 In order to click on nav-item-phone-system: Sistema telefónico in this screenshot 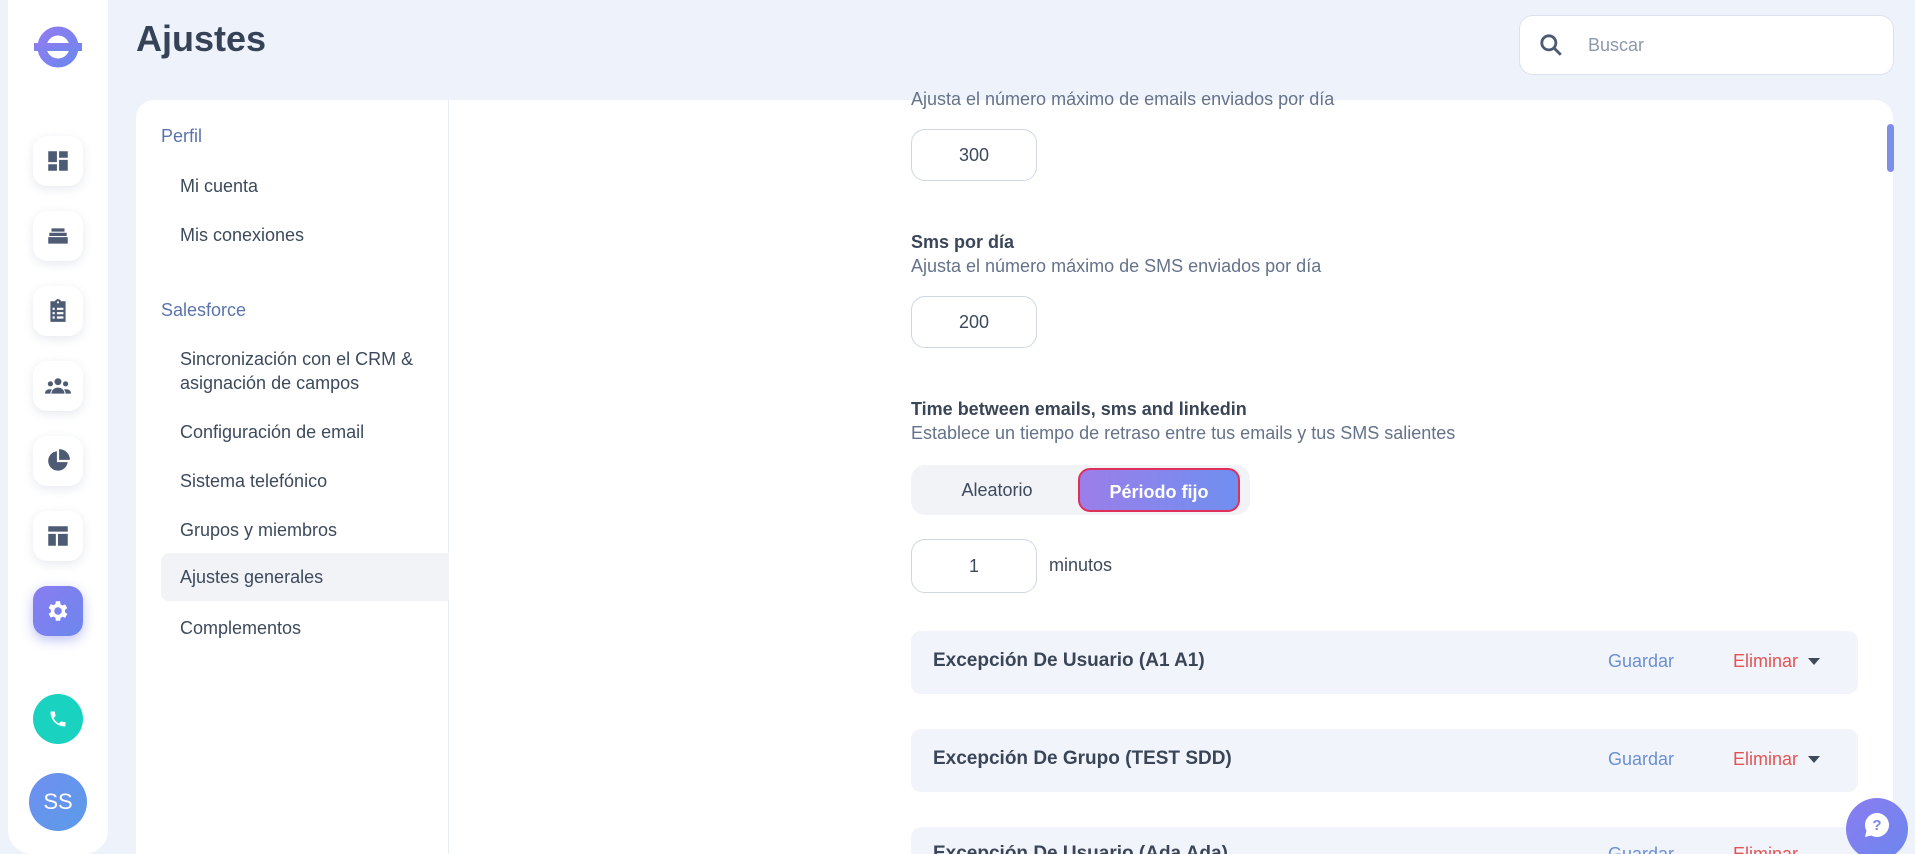, I will do `click(305, 481)`.